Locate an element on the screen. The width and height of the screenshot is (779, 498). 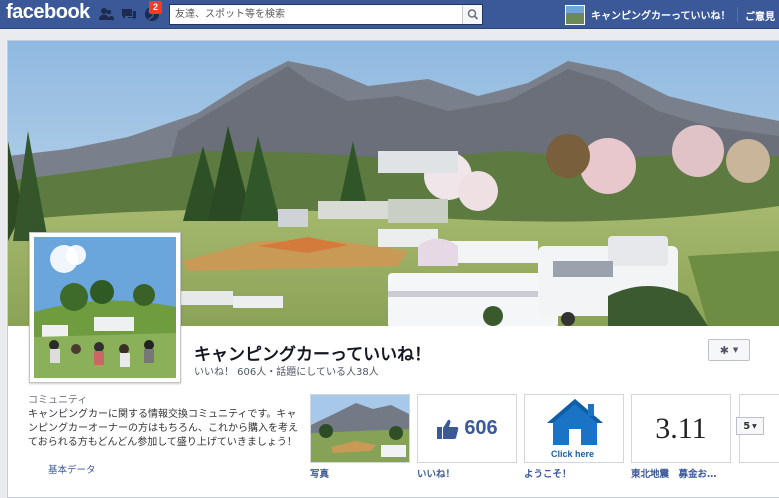
notification-badge: 2 is located at coordinates (155, 7).